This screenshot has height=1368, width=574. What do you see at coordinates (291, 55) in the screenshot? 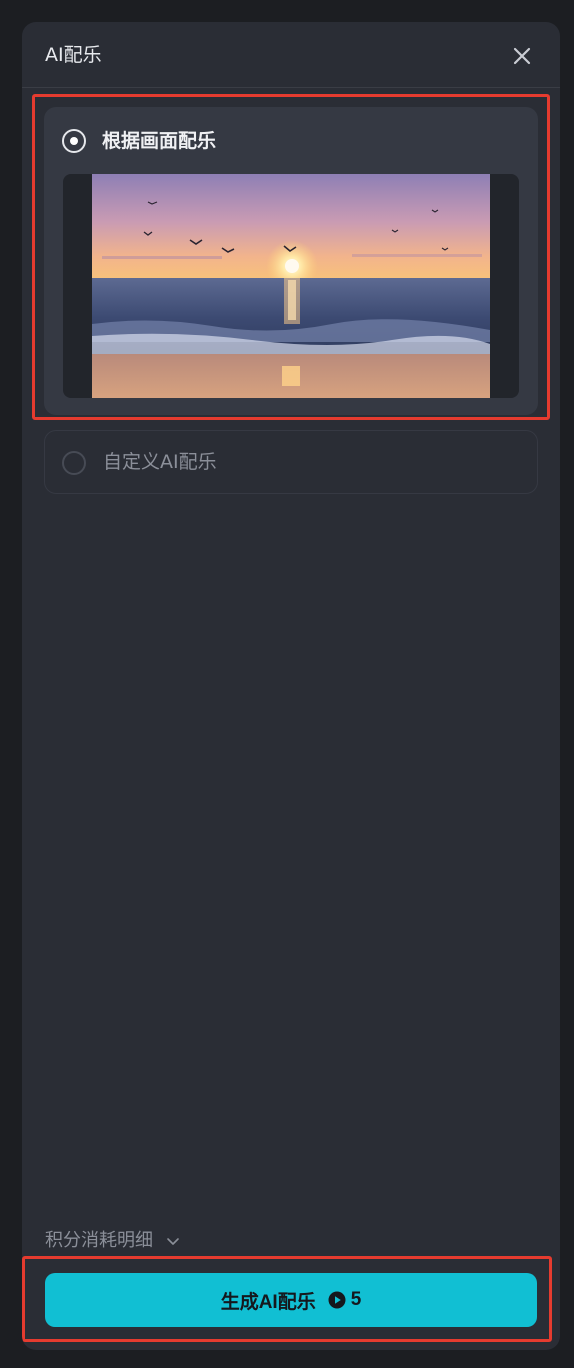
I see `panel-header: AI配乐` at bounding box center [291, 55].